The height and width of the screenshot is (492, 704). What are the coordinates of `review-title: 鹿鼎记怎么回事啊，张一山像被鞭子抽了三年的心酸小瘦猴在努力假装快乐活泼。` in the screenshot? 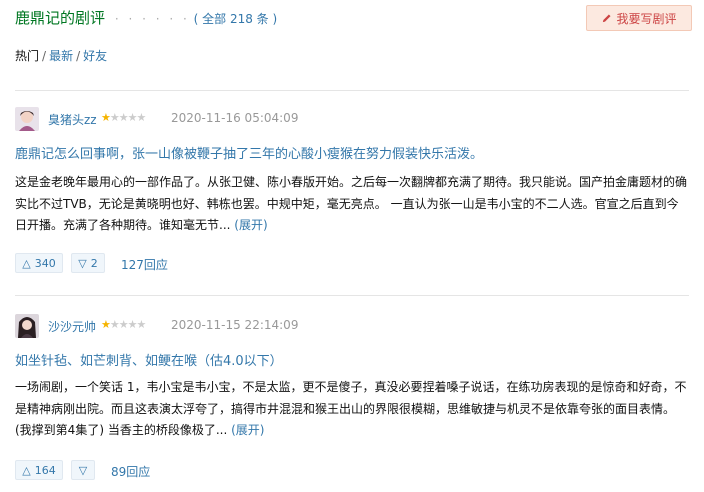 It's located at (249, 152).